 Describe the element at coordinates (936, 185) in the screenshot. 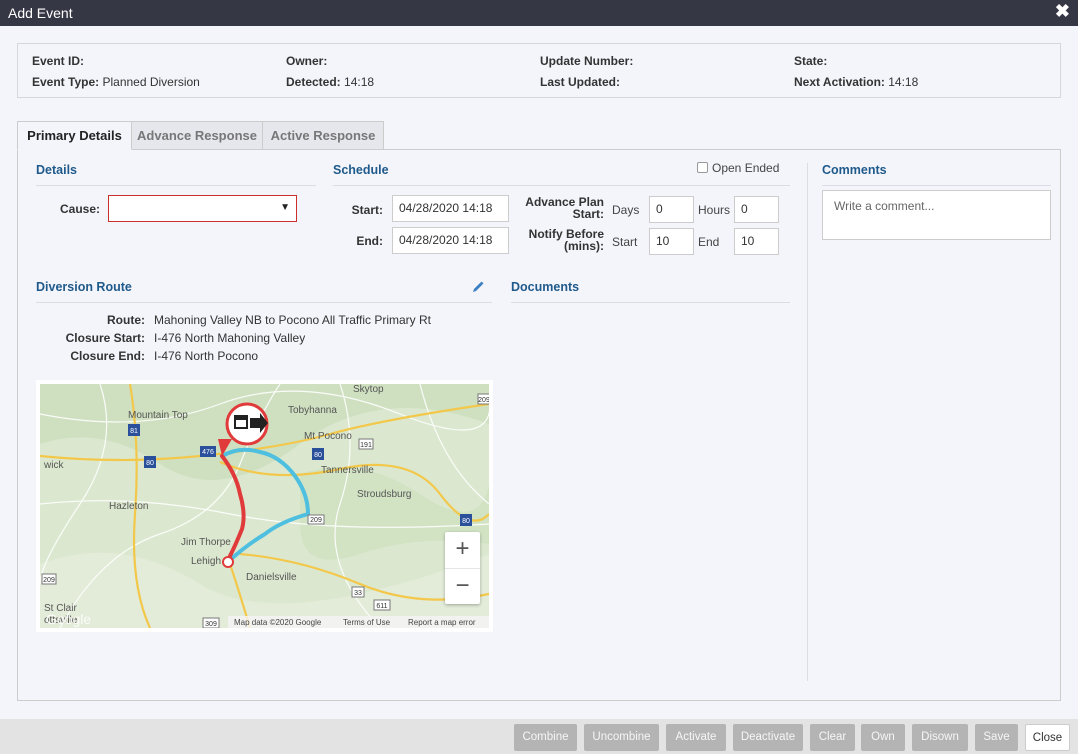

I see `comments-divider` at that location.